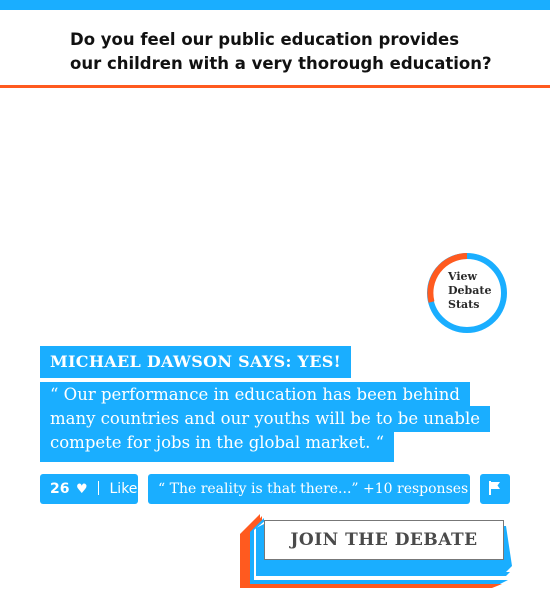 The height and width of the screenshot is (608, 550). I want to click on heart-icon: ♥, so click(81, 489).